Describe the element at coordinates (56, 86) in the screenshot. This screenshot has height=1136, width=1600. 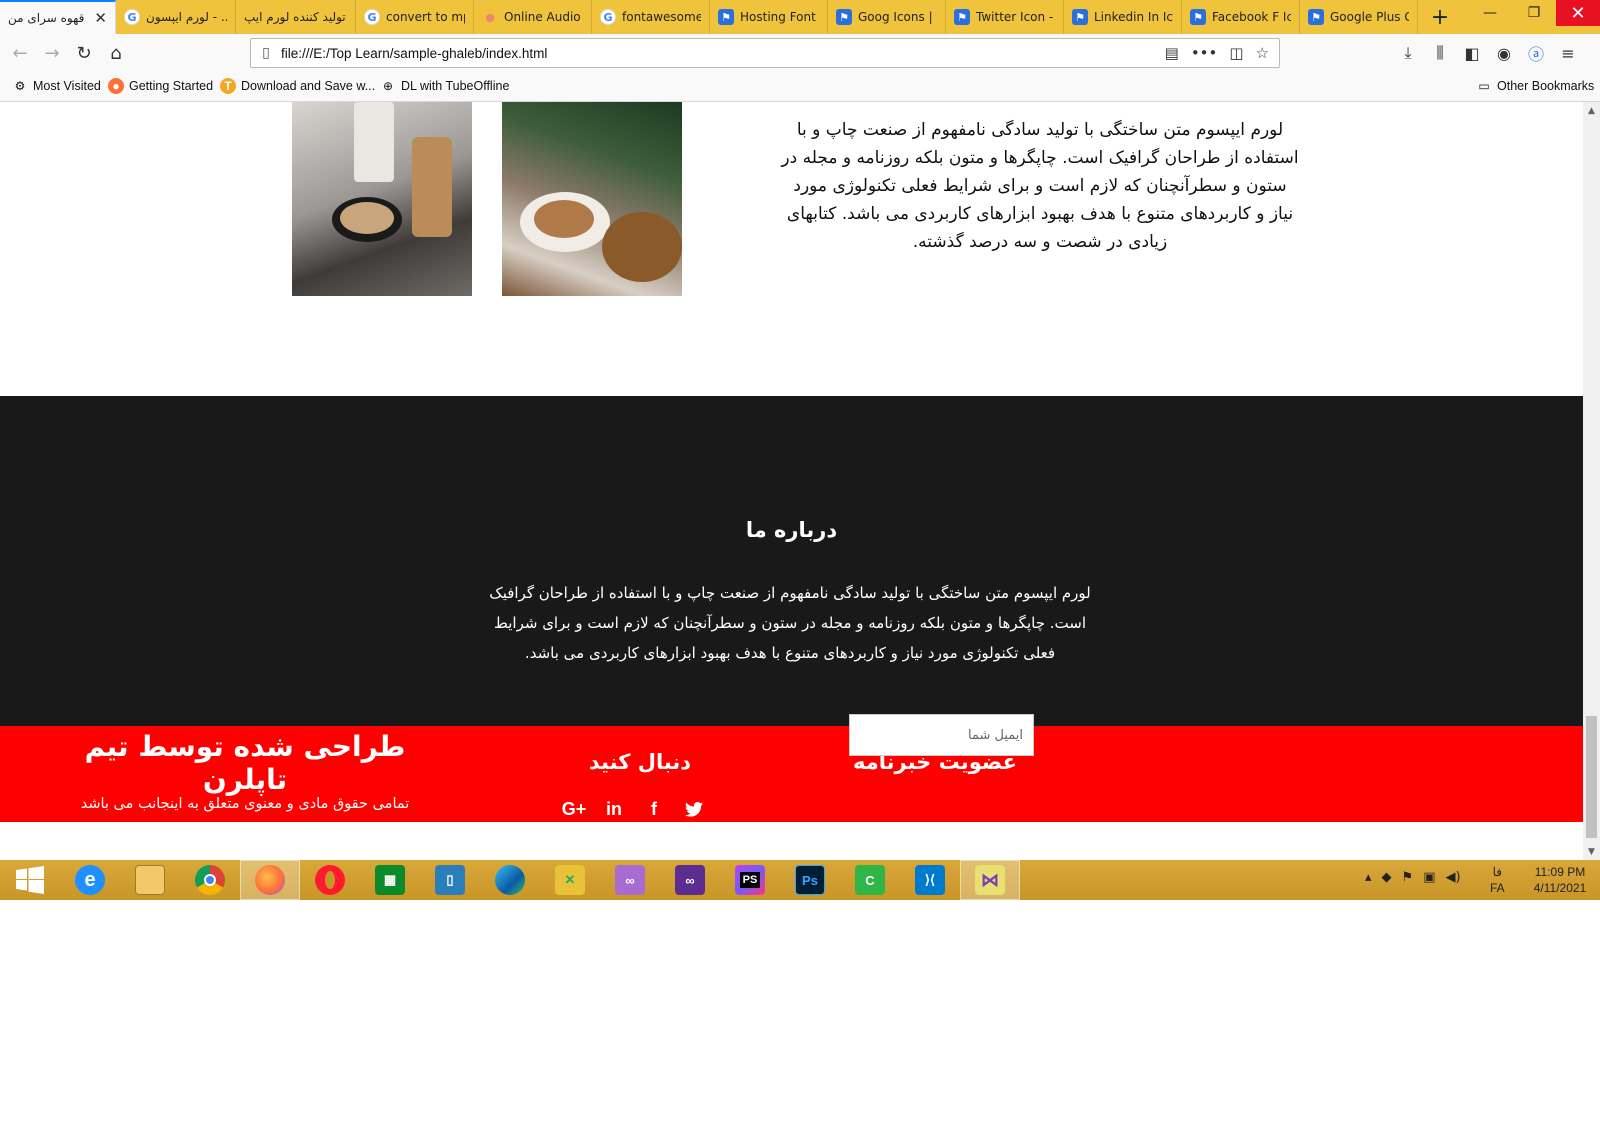
I see `bookmark-most-visited: ⚙ Most Visited` at that location.